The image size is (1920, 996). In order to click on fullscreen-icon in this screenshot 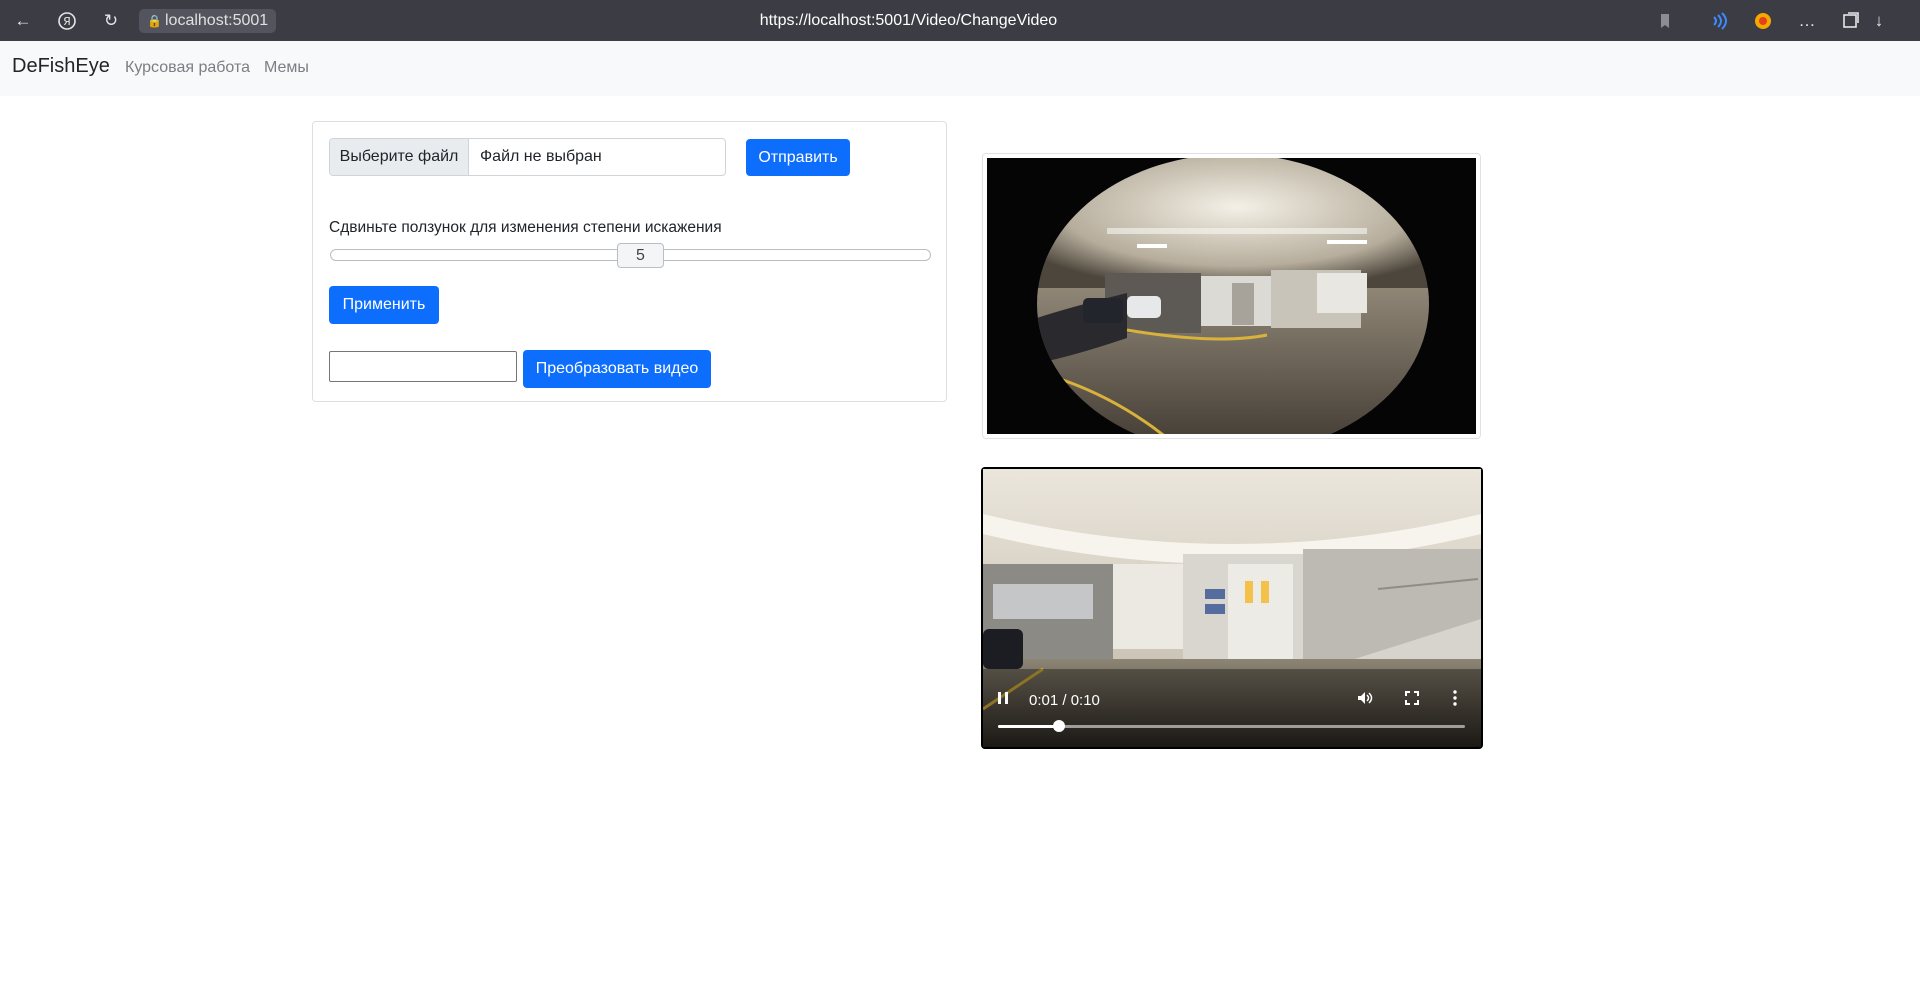, I will do `click(1412, 700)`.